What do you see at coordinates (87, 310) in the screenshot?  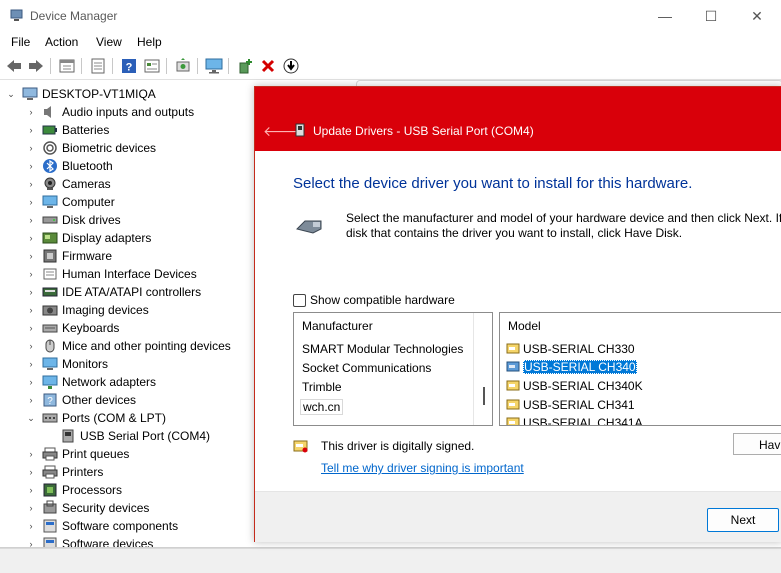 I see `tree-item: › Imaging devices` at bounding box center [87, 310].